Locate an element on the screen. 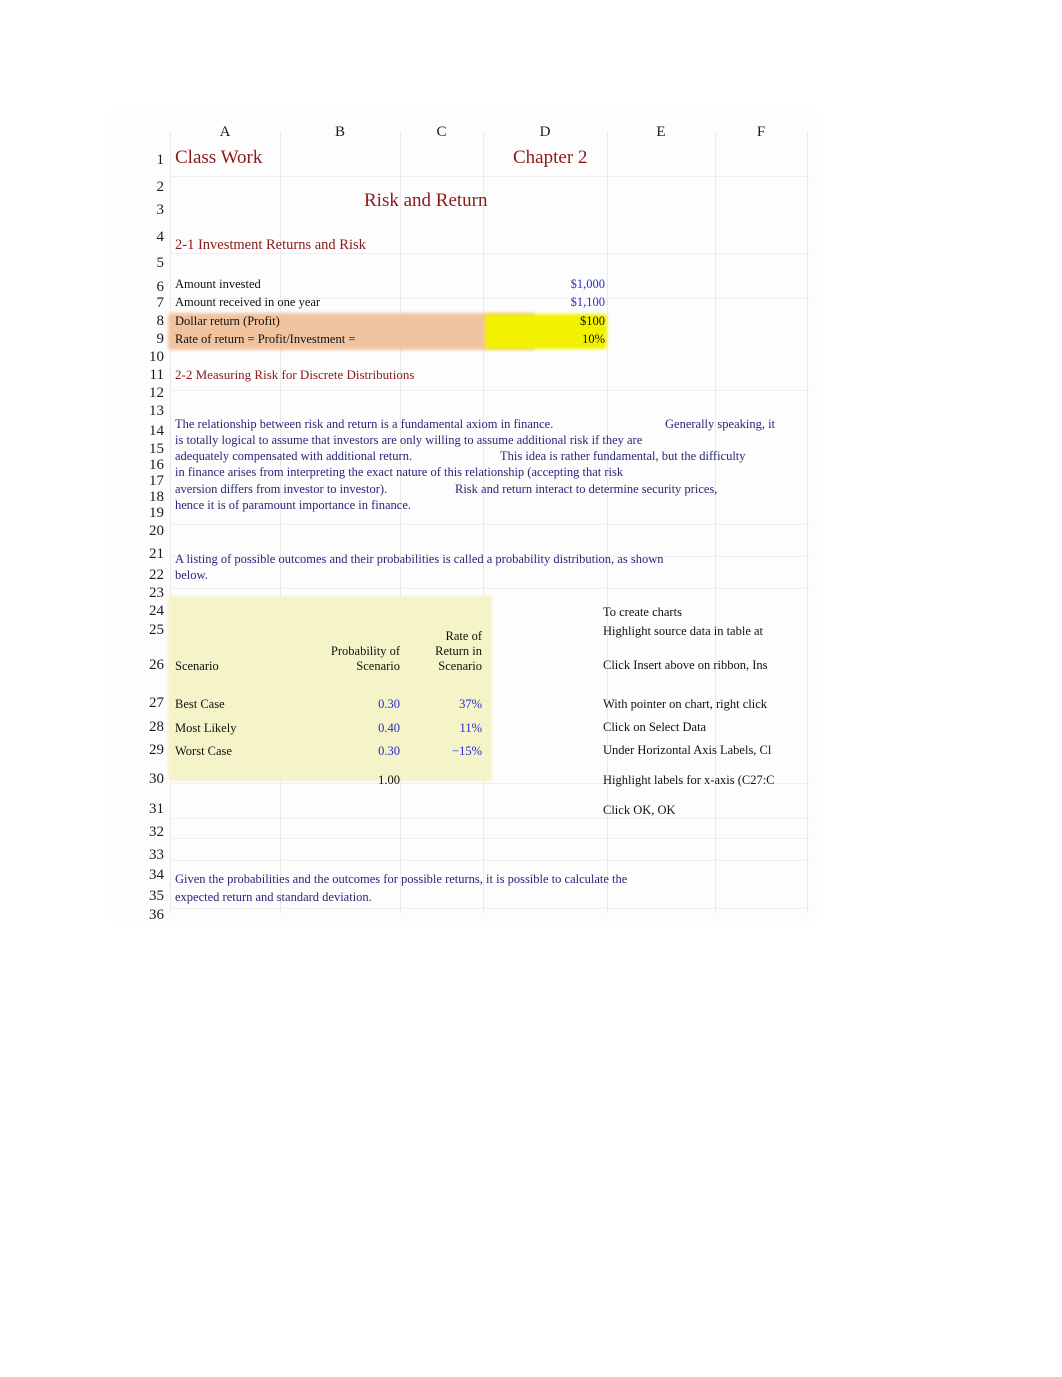 The image size is (1062, 1377). row-header-23: 23 is located at coordinates (142, 593).